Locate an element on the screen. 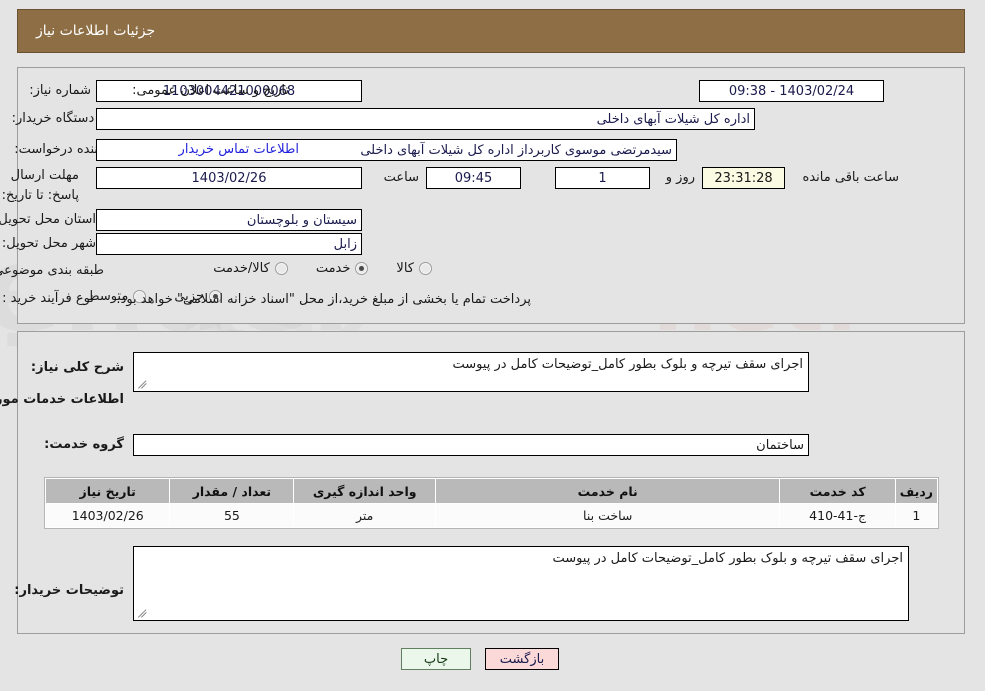 Image resolution: width=985 pixels, height=691 pixels. deadline-label: مهلت ارسال پاسخ: تا تاریخ: is located at coordinates (41, 185).